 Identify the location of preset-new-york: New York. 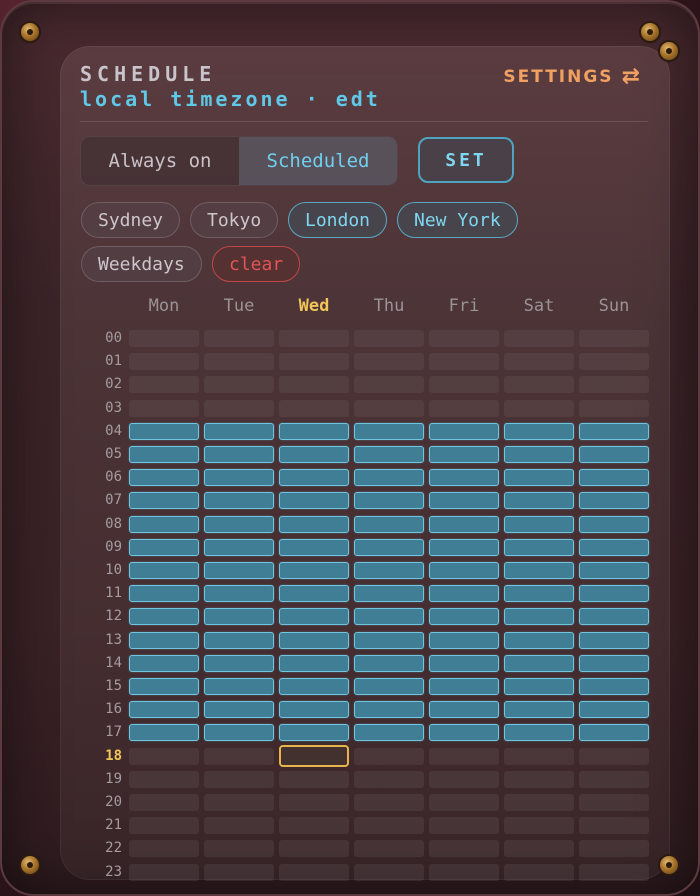
(457, 220).